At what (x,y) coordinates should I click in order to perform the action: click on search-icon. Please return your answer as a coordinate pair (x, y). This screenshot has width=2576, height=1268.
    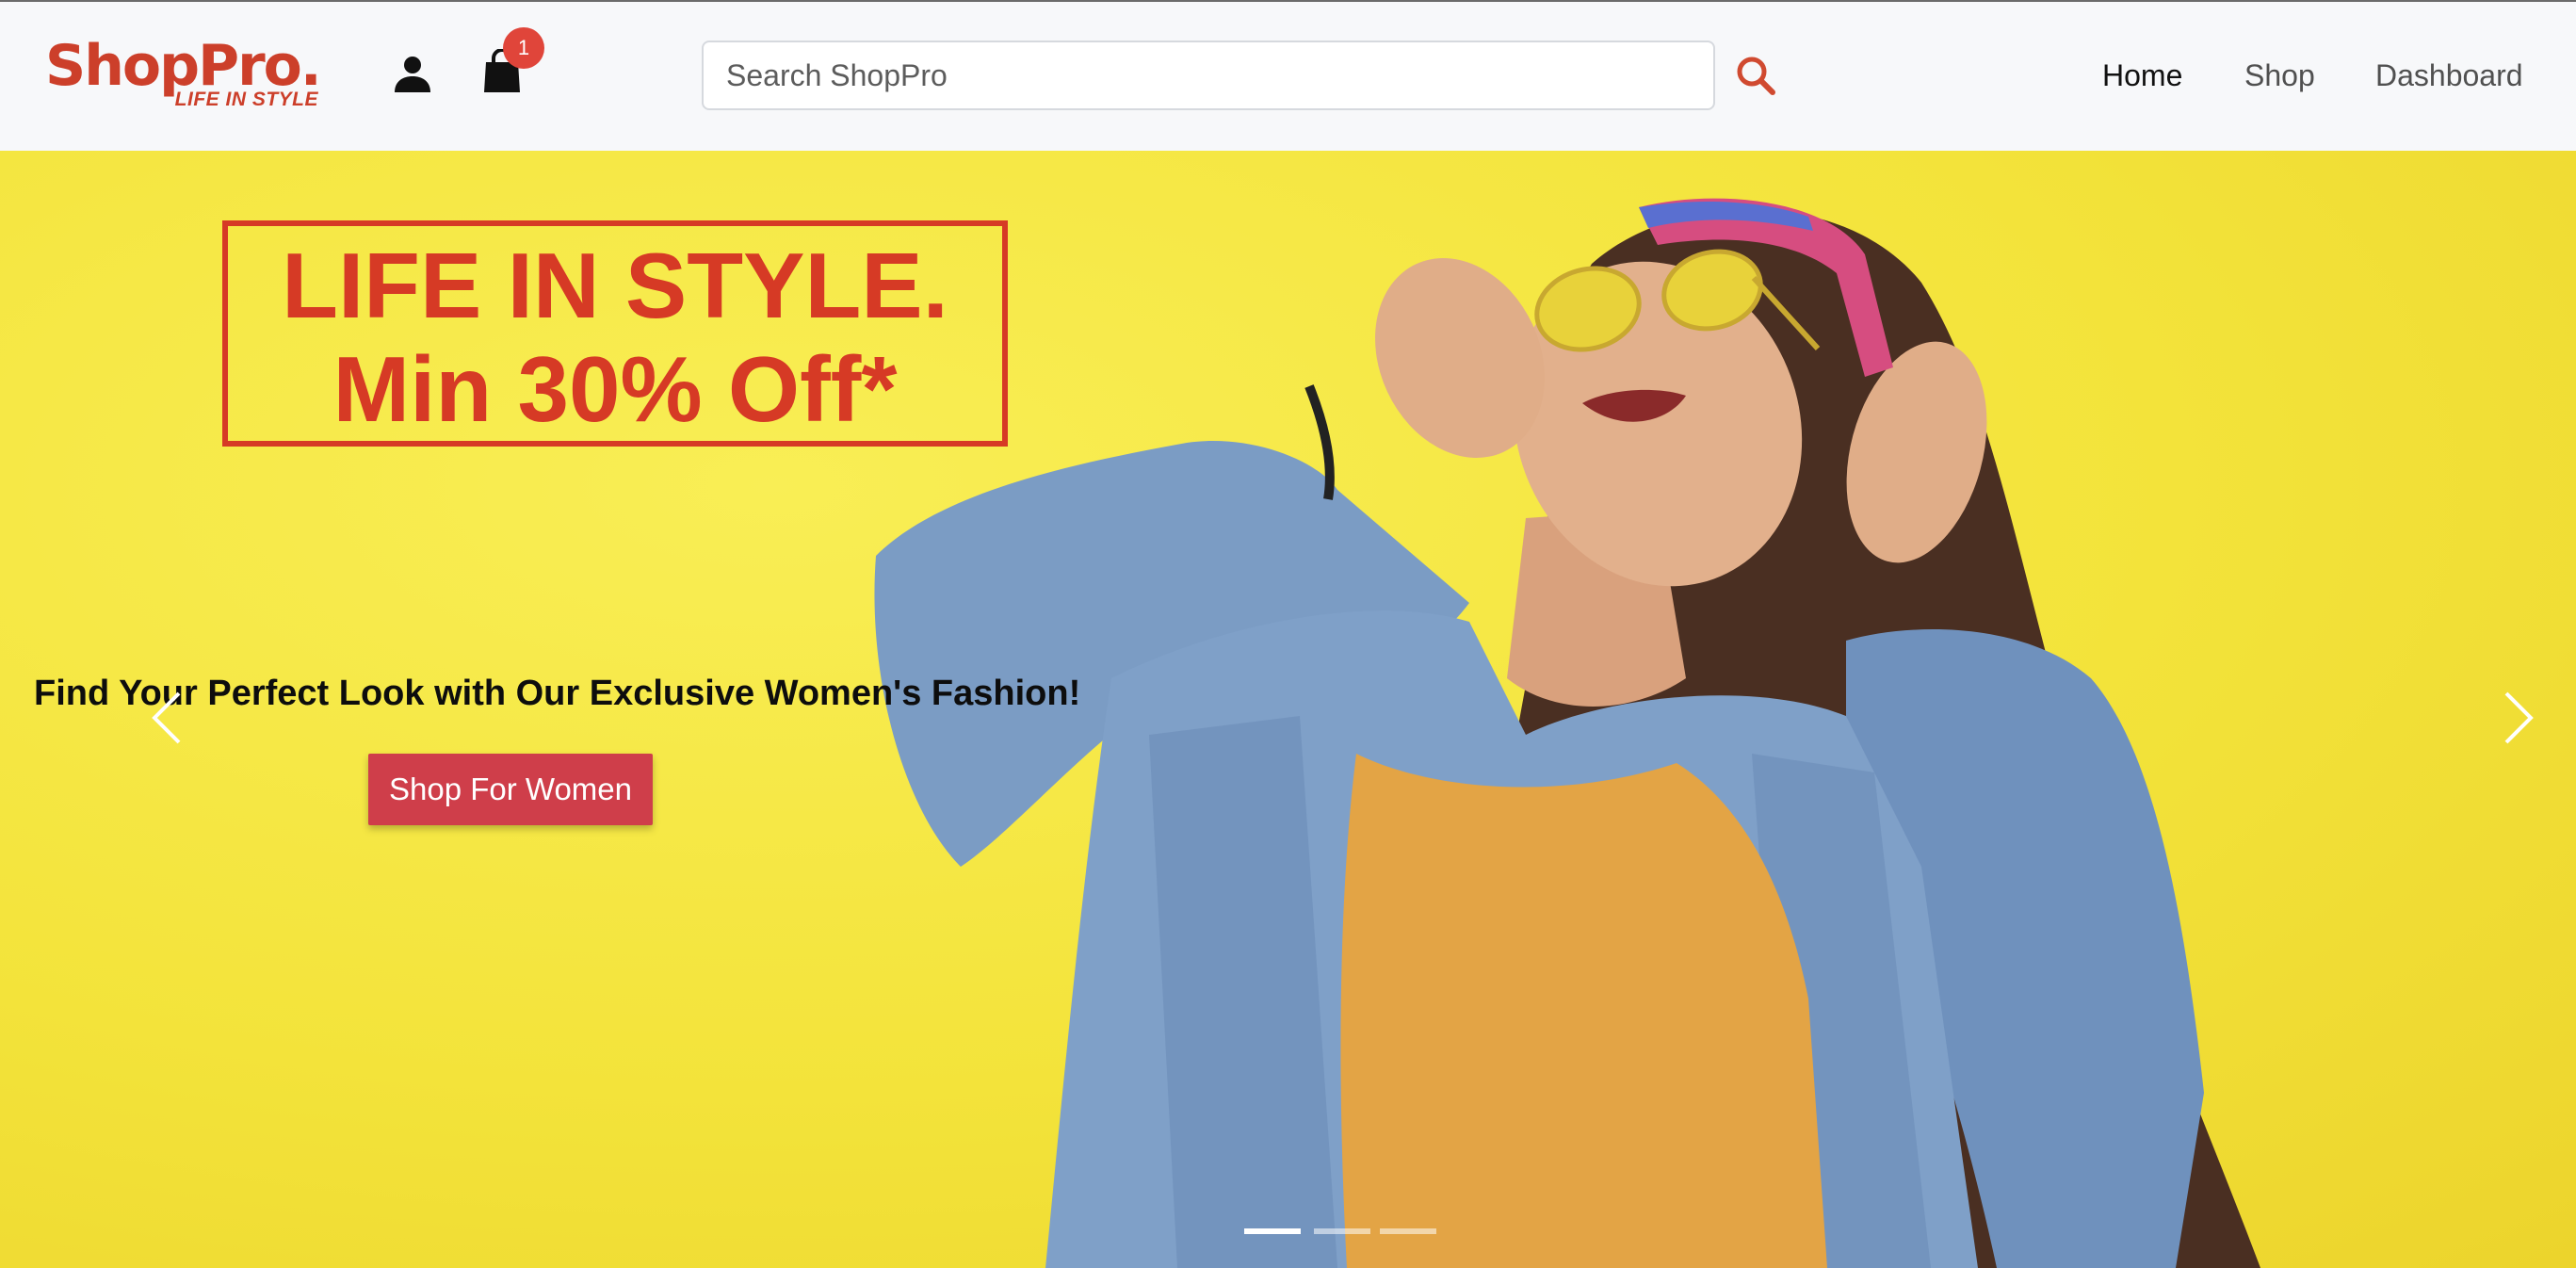
    Looking at the image, I should click on (1755, 75).